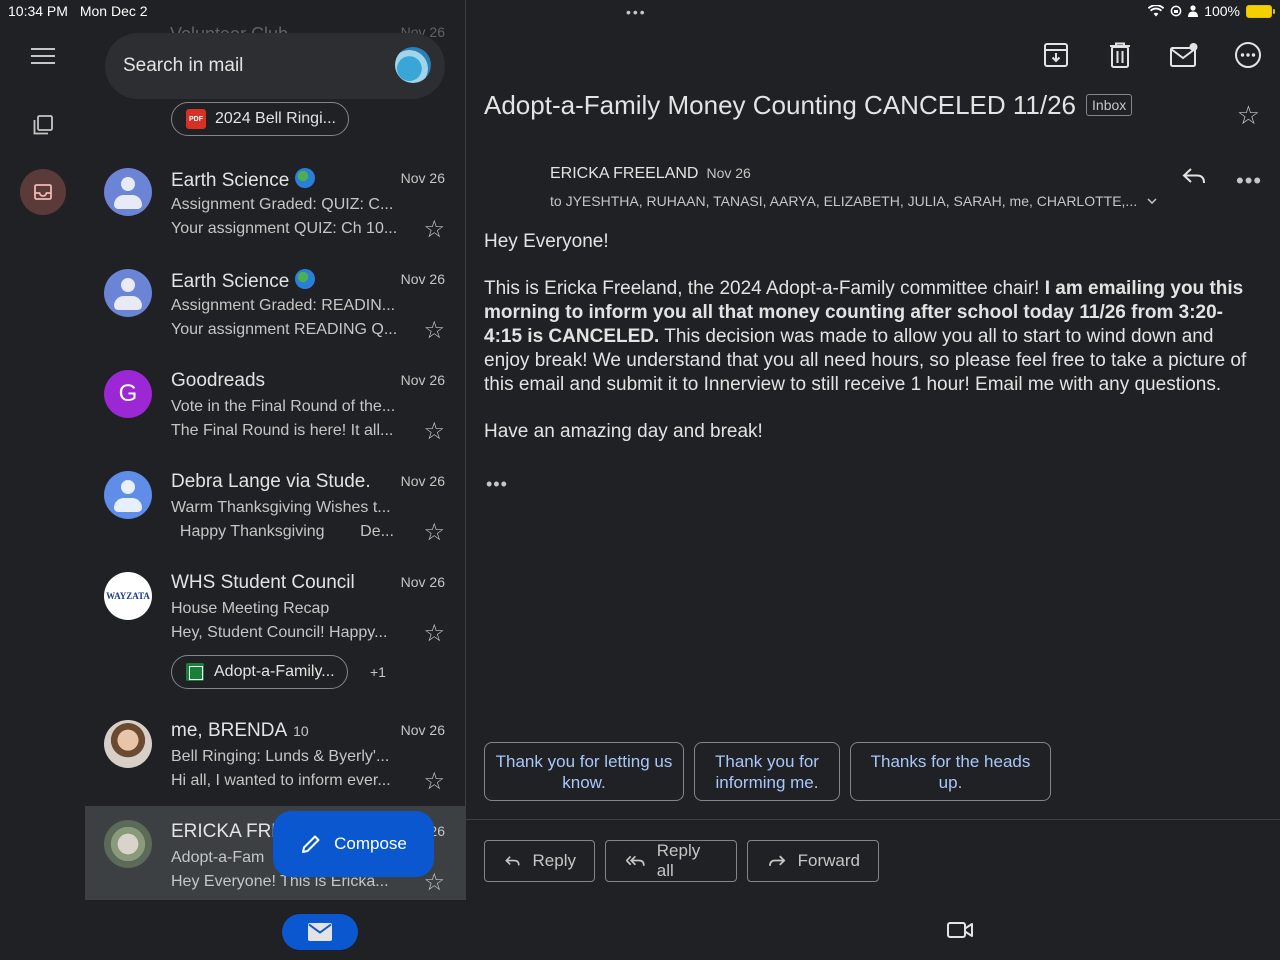  I want to click on smart-reply-2: Thank you for informing me., so click(767, 771).